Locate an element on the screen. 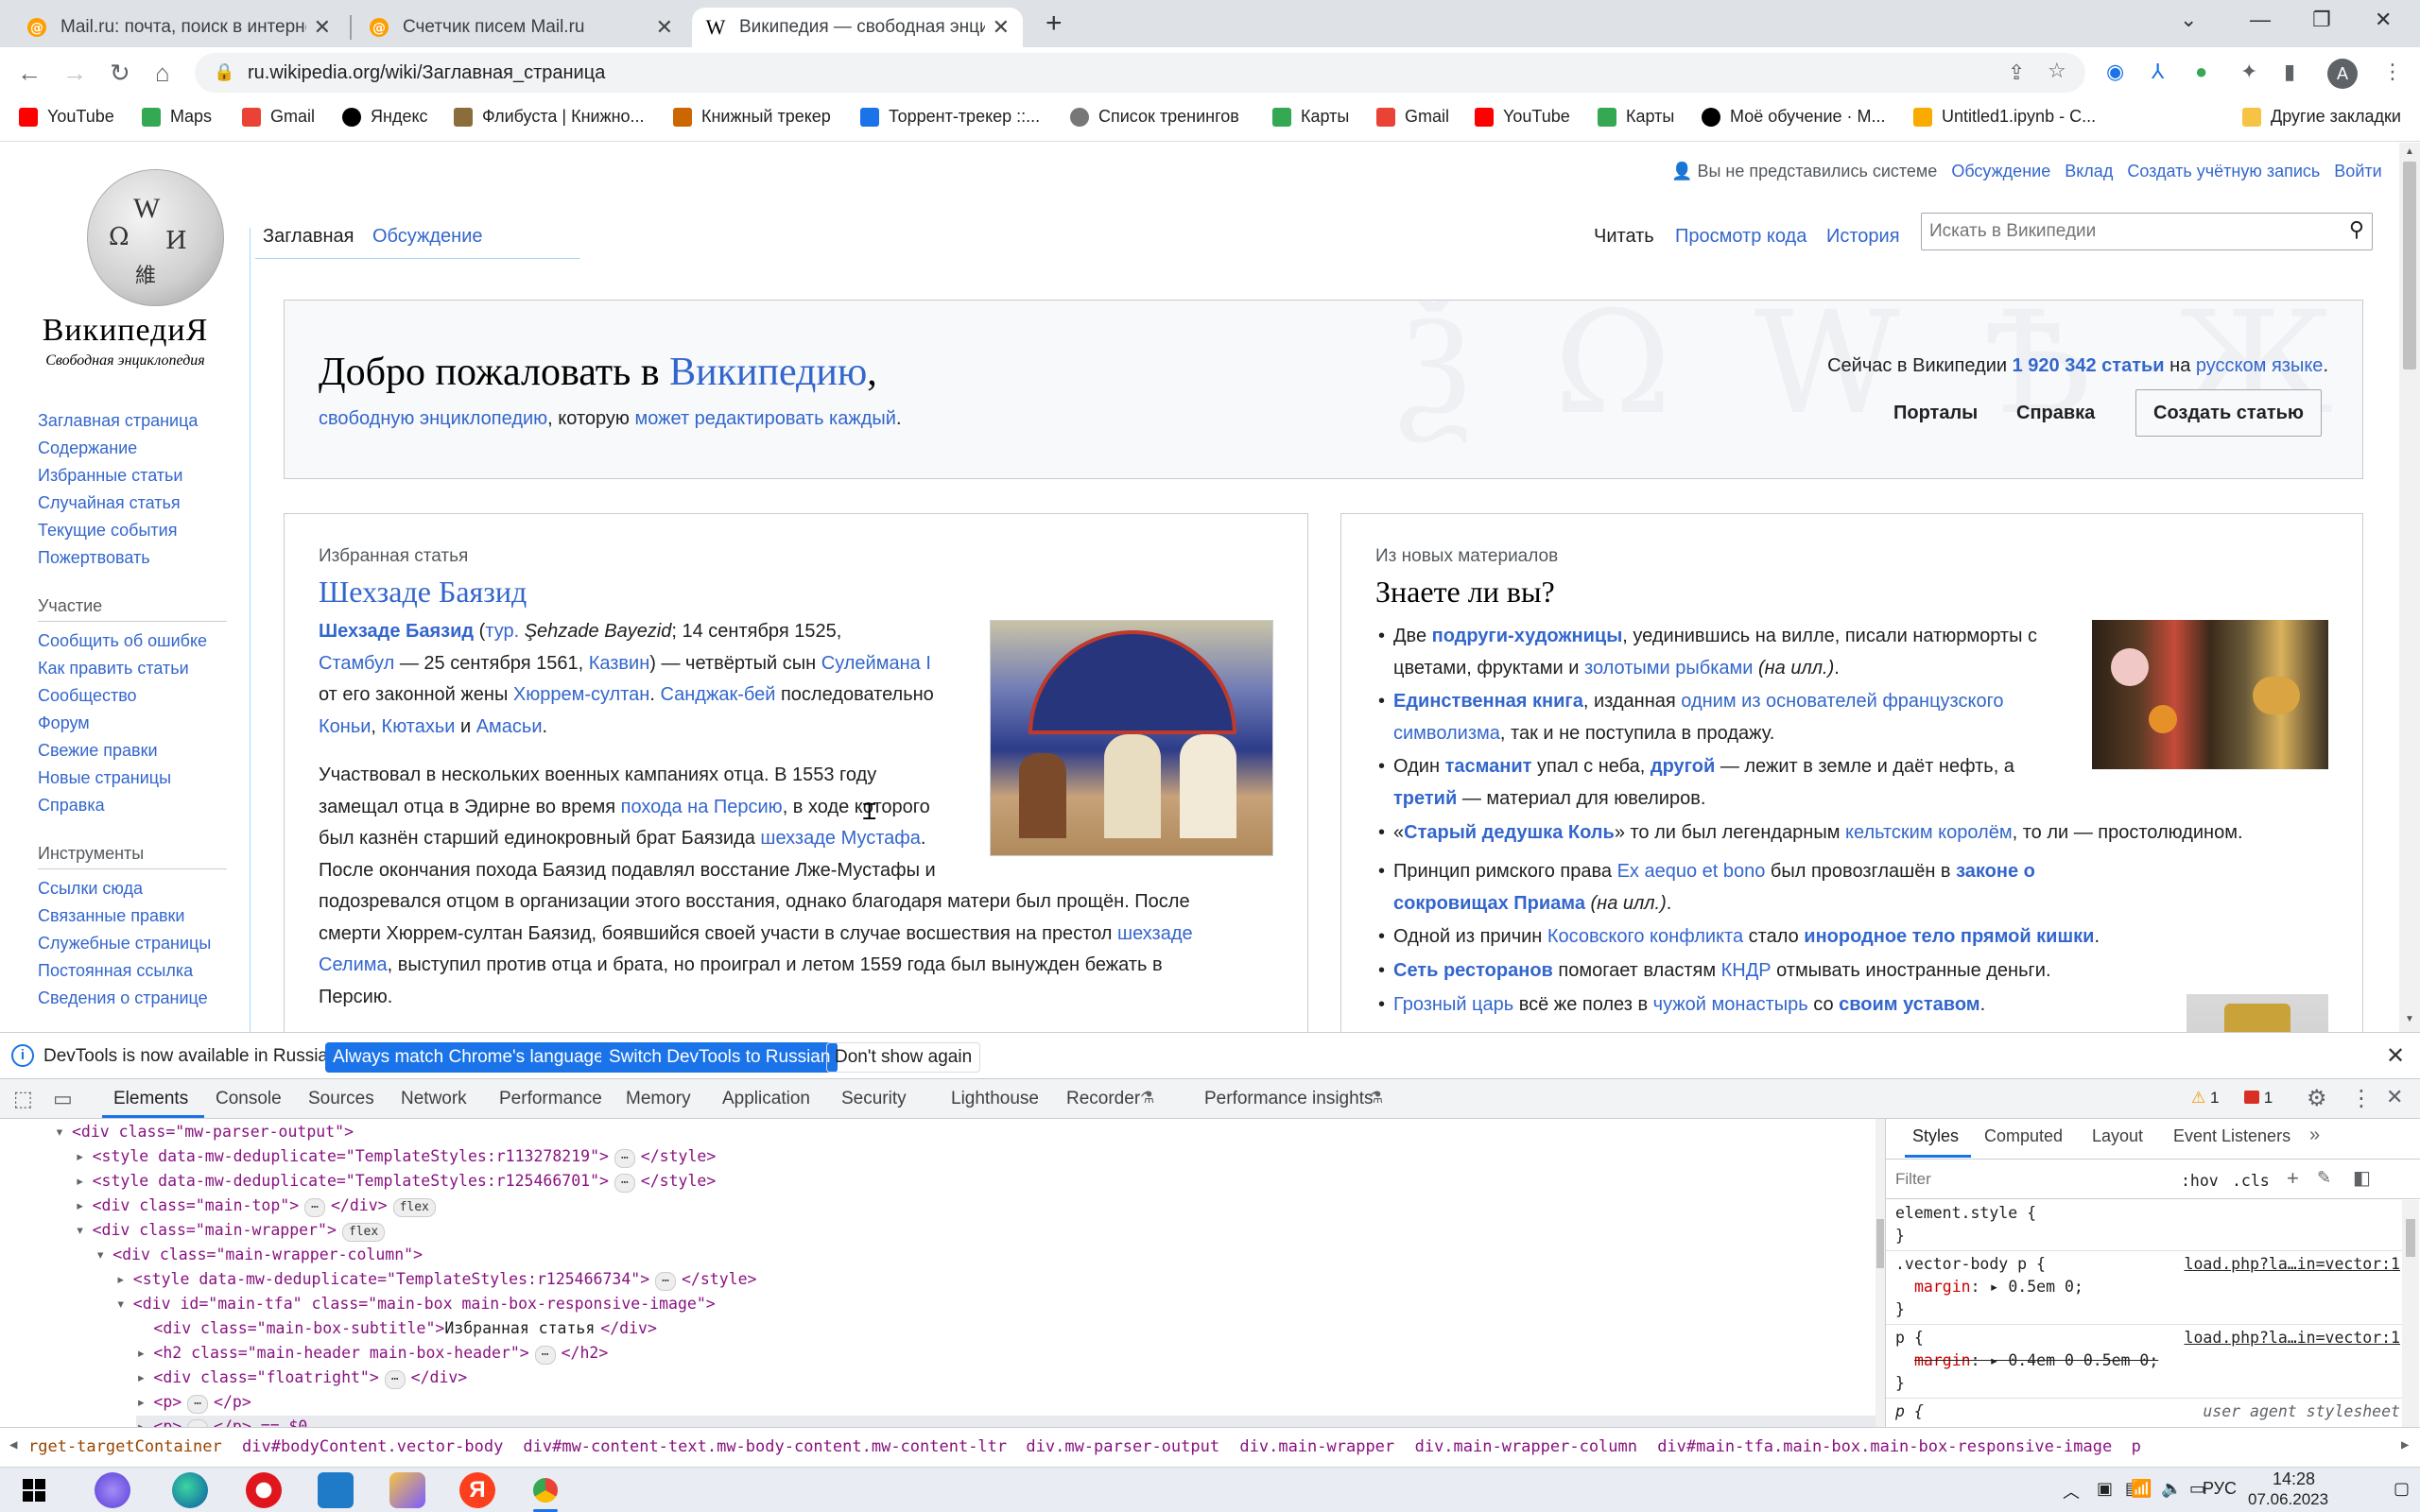  tab-network: Network is located at coordinates (434, 1099).